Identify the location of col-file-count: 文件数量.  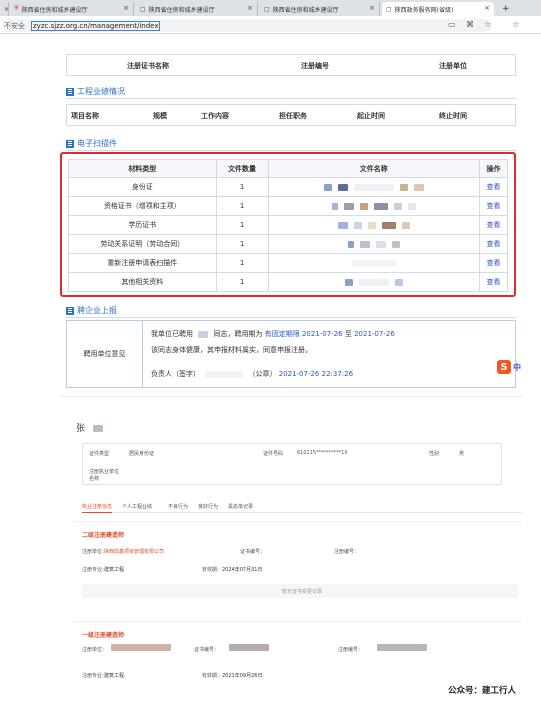
(242, 168).